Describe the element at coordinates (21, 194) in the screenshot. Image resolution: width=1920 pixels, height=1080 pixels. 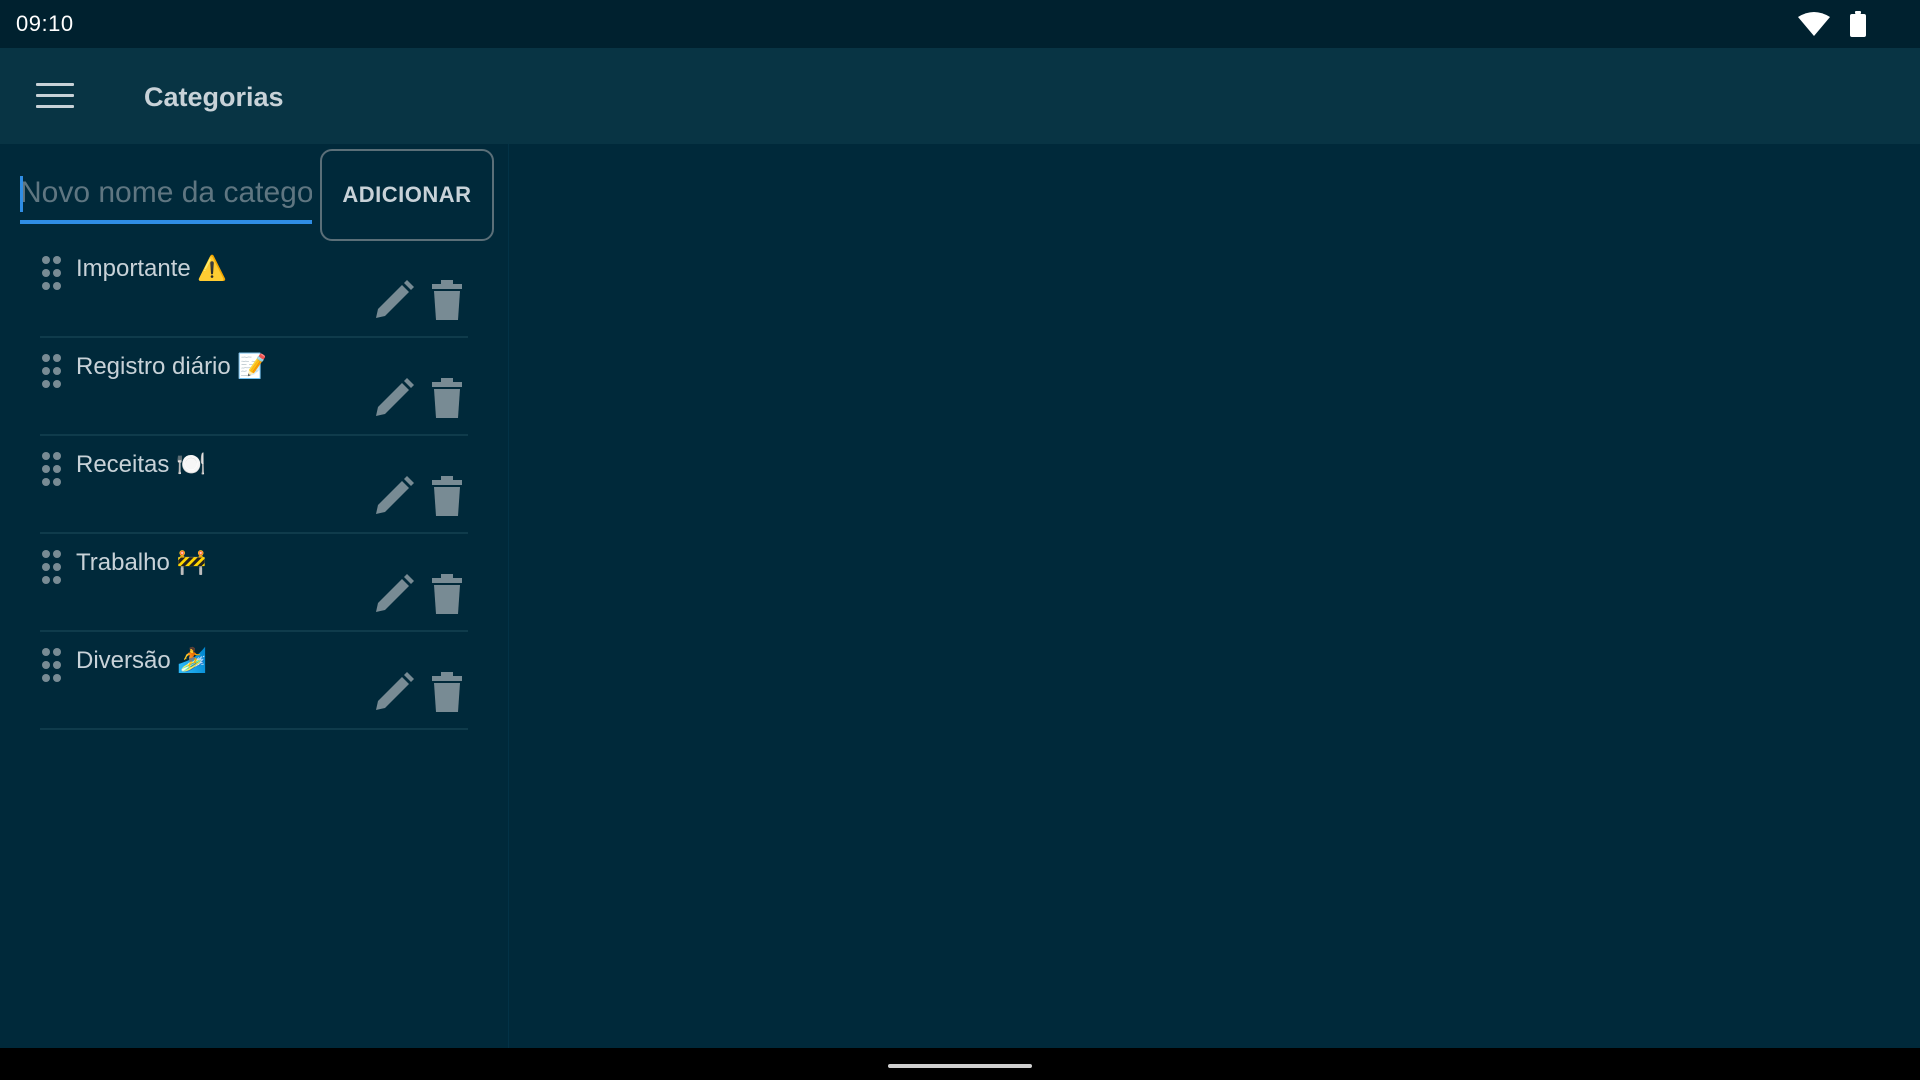
I see `text-caret` at that location.